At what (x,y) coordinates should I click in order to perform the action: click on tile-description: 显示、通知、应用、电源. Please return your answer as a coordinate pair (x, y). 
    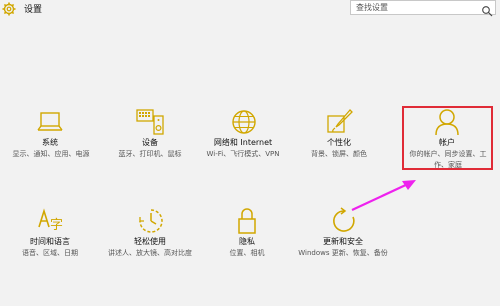
    Looking at the image, I should click on (51, 154).